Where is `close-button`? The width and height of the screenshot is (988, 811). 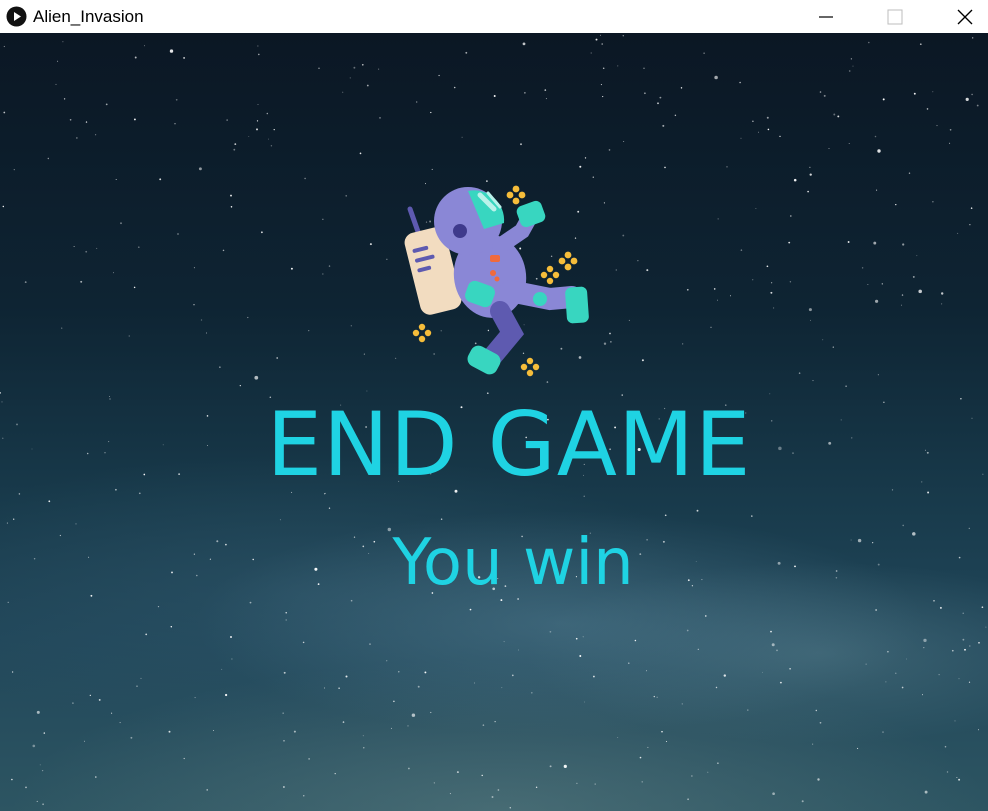 close-button is located at coordinates (965, 16).